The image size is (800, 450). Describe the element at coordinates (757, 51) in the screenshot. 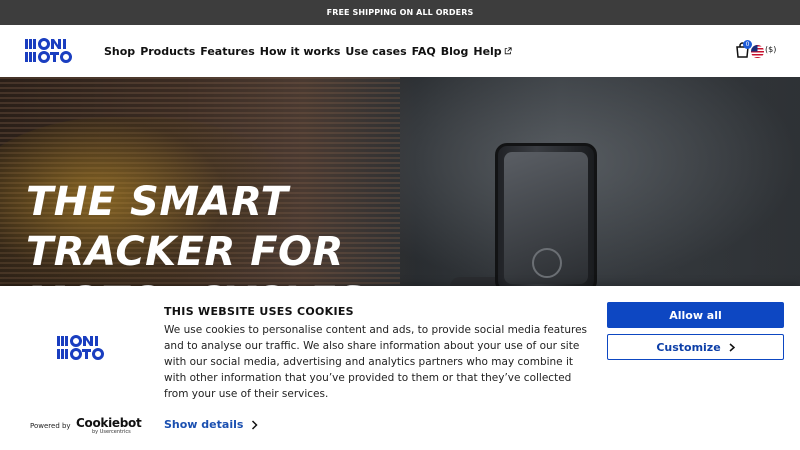

I see `us-flag-icon` at that location.